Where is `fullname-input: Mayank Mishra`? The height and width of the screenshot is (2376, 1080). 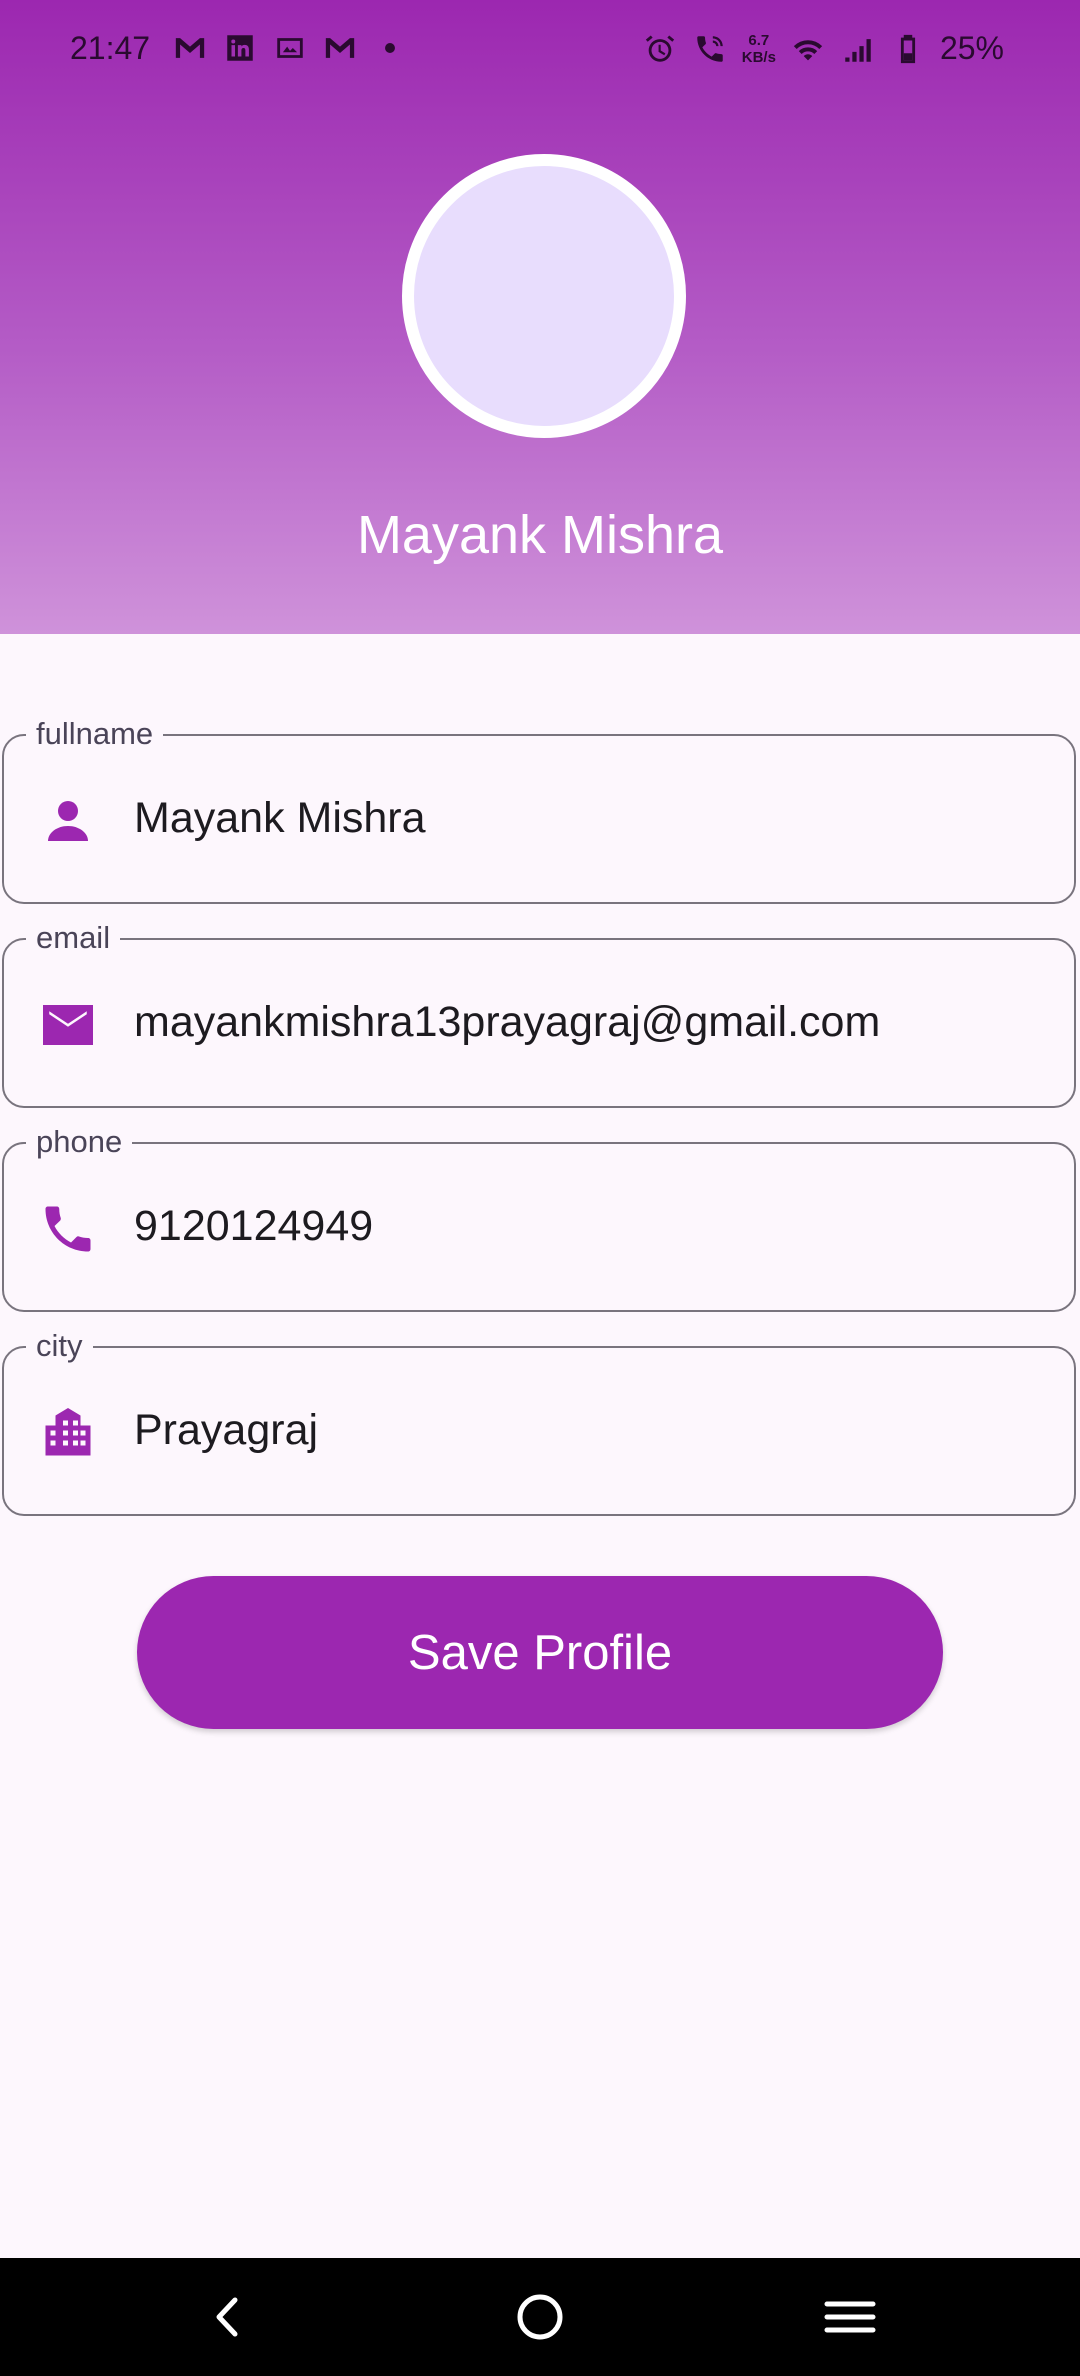
fullname-input: Mayank Mishra is located at coordinates (280, 818).